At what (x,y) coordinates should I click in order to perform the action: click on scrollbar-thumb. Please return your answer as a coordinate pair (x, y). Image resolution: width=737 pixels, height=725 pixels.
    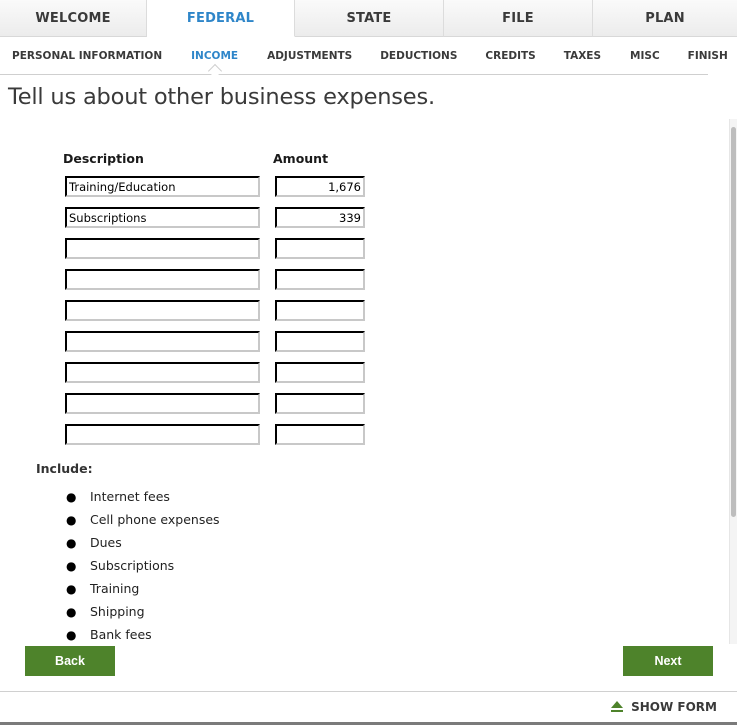
    Looking at the image, I should click on (733, 322).